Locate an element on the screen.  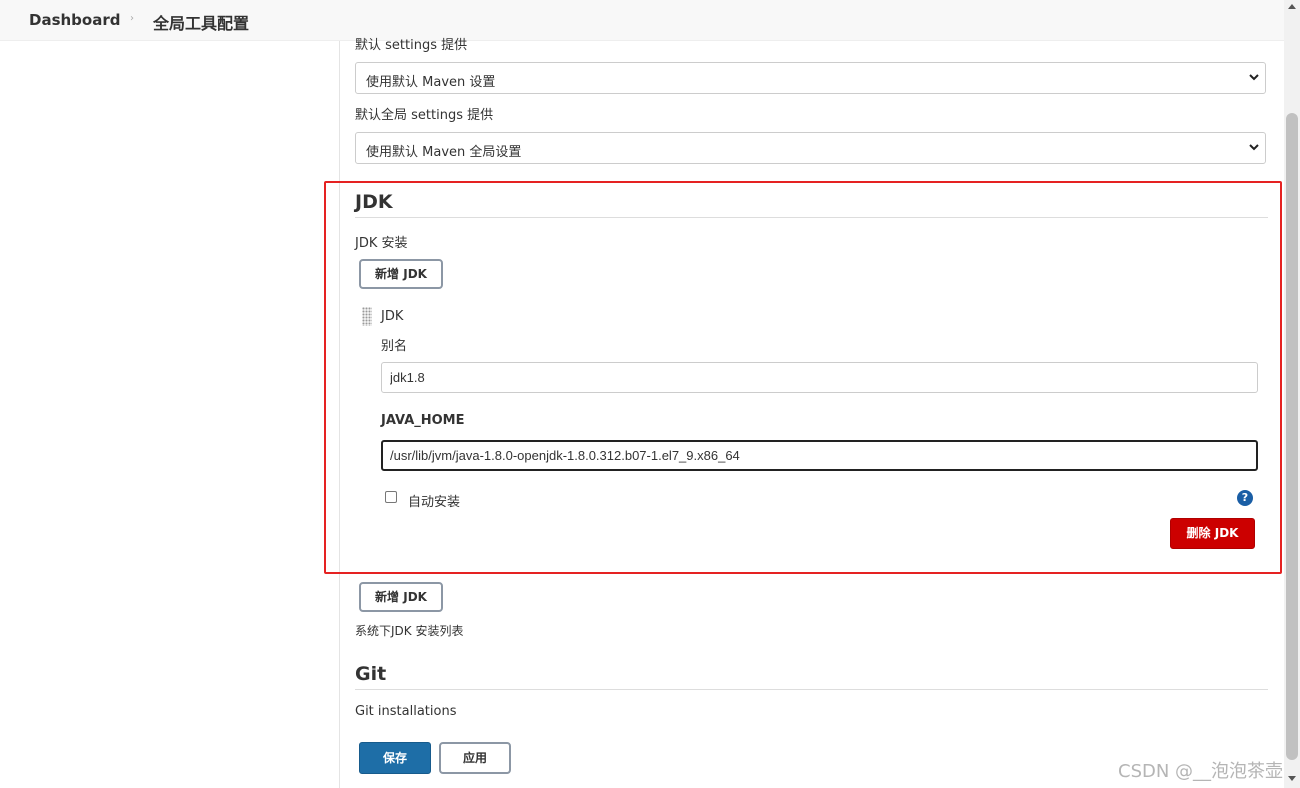
maven-settings-value: 使用默认 Maven 设置 is located at coordinates (431, 82).